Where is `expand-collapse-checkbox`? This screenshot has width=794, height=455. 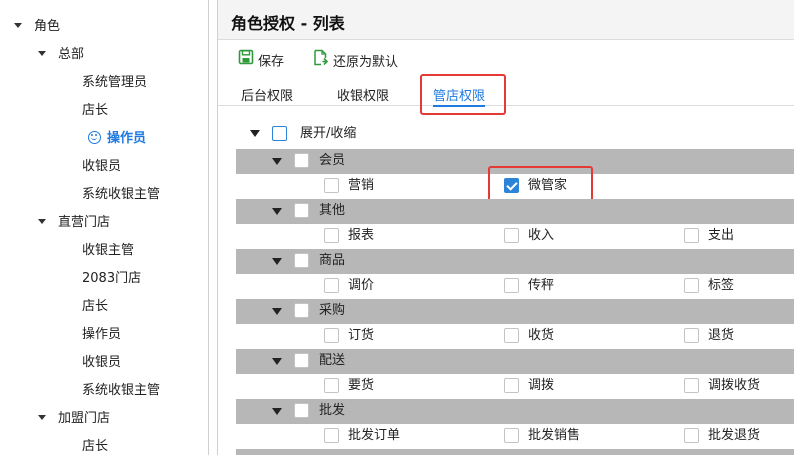 expand-collapse-checkbox is located at coordinates (279, 133).